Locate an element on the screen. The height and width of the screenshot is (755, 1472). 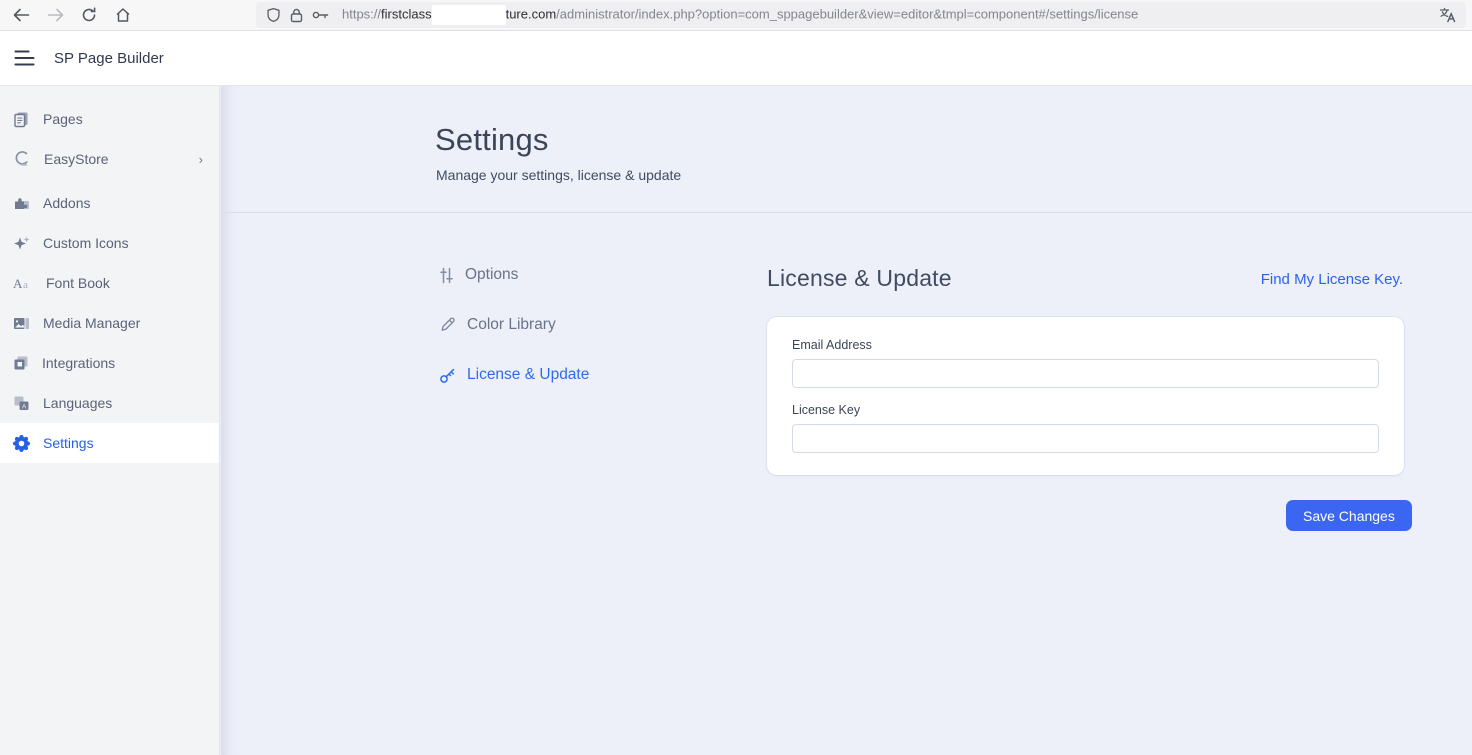
app-title: SP Page Builder is located at coordinates (109, 58).